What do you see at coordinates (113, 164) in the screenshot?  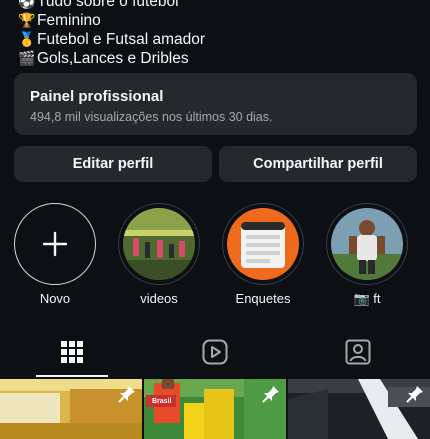 I see `edit-profile-button: Editar perfil` at bounding box center [113, 164].